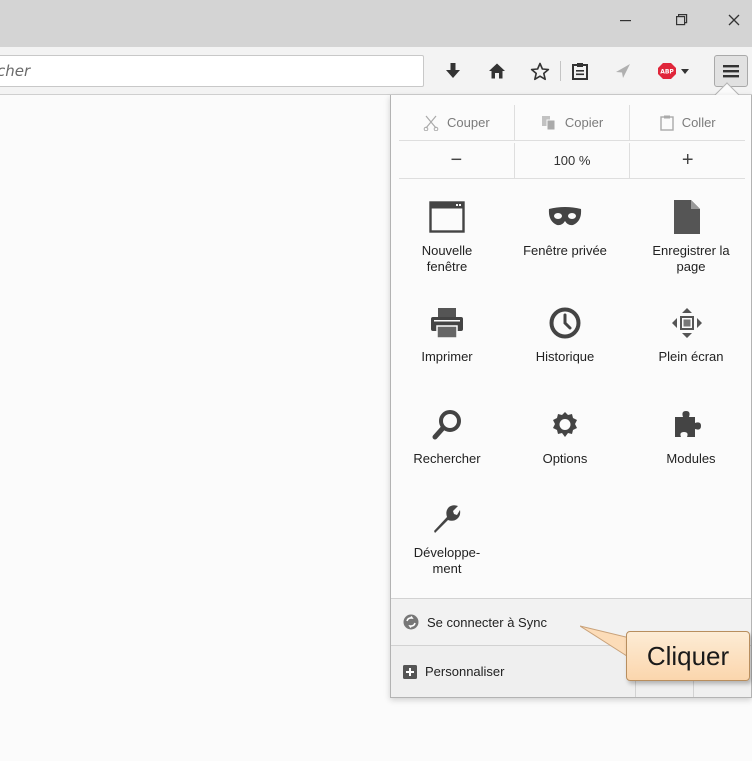 This screenshot has width=752, height=761. I want to click on print-label: Imprimer, so click(447, 356).